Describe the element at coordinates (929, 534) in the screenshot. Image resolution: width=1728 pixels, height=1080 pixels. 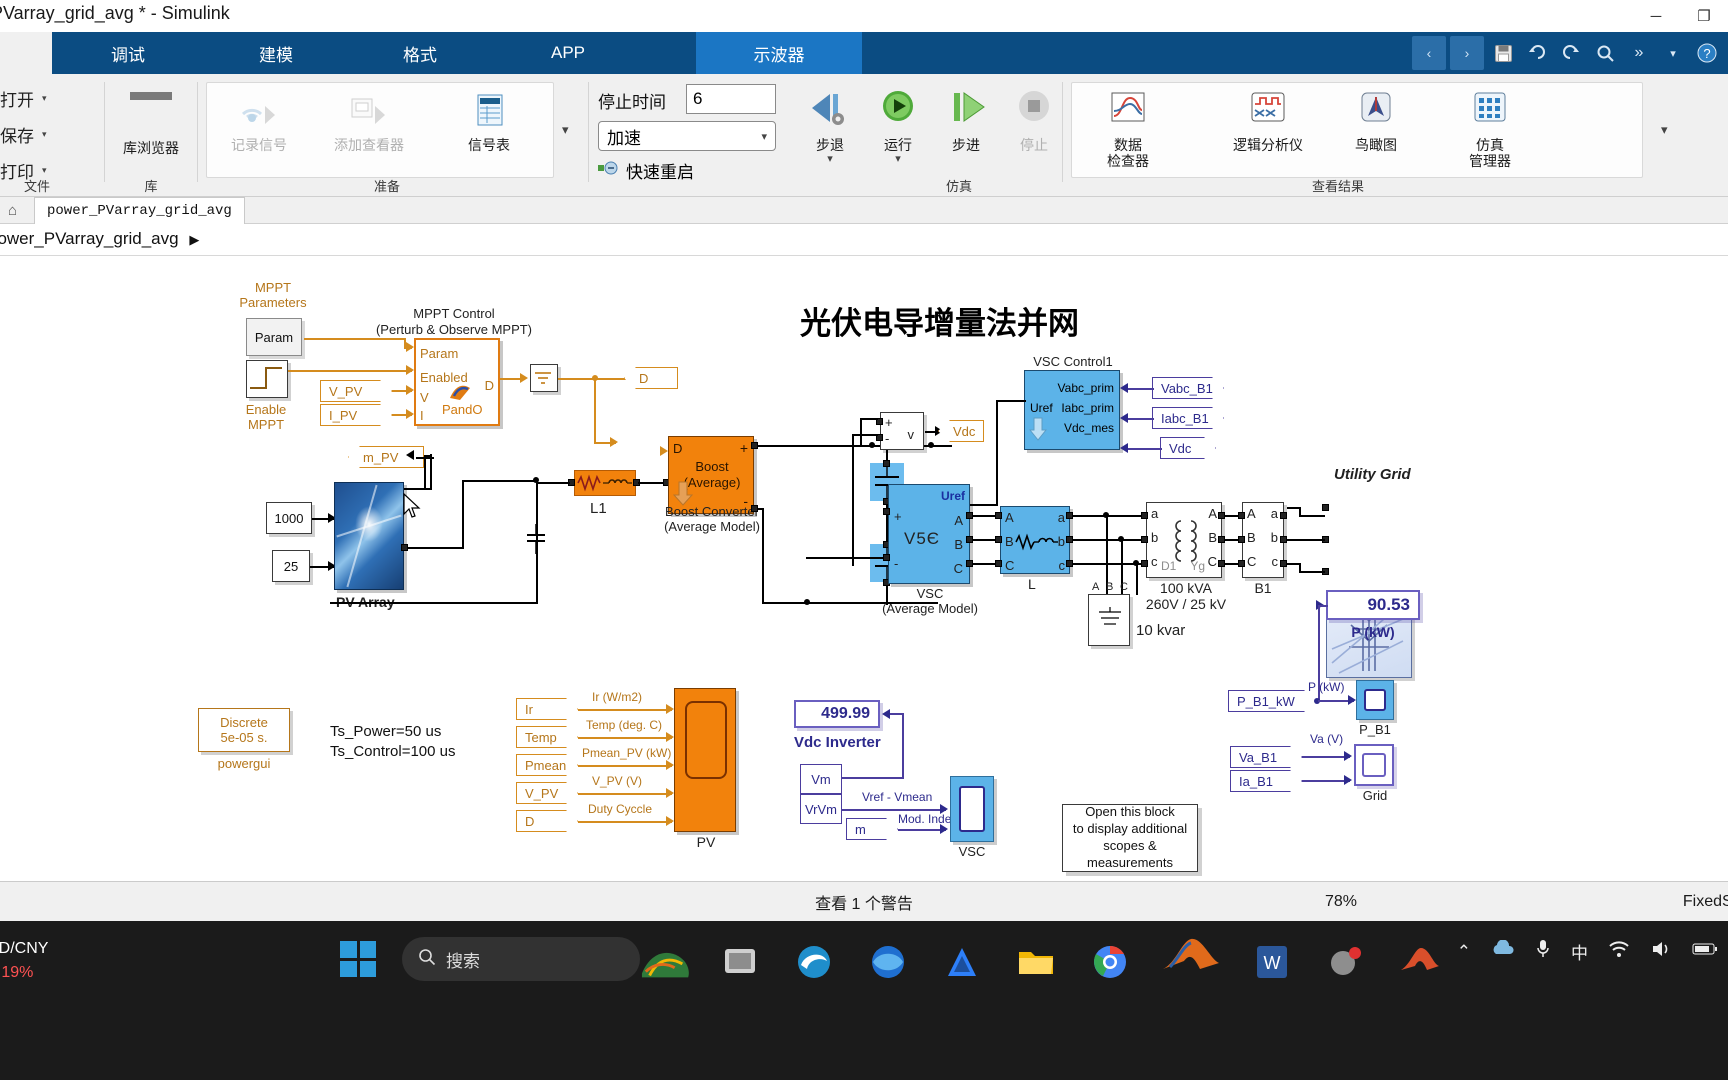
I see `vsc-block: Uref + - A B C V5Є` at that location.